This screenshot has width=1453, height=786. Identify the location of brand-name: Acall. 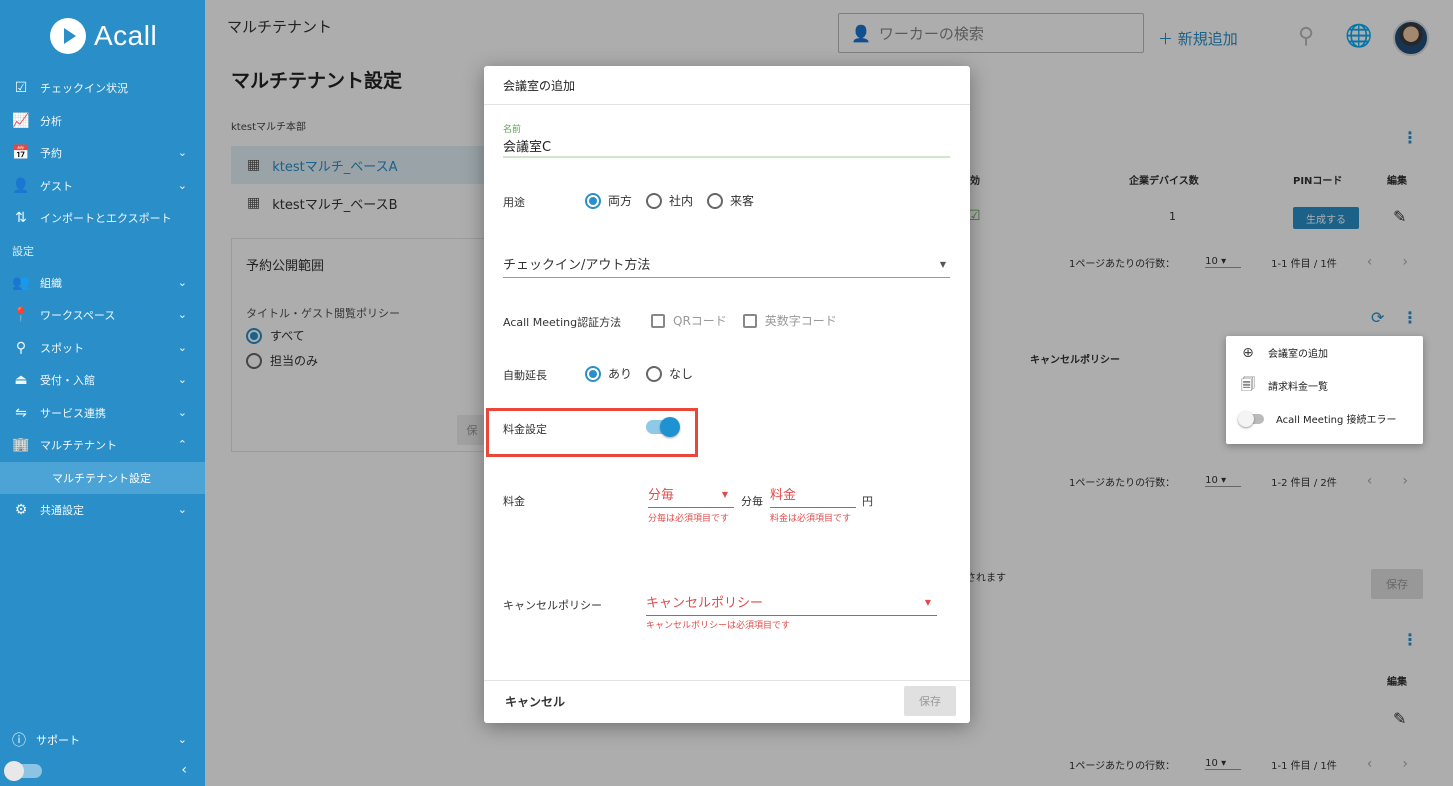
(126, 35).